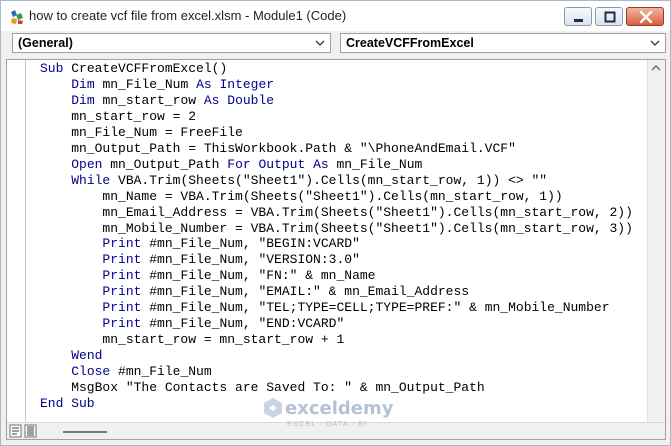 This screenshot has width=671, height=446. I want to click on code-line: Sub CreateVCFFromExcel(), so click(336, 69).